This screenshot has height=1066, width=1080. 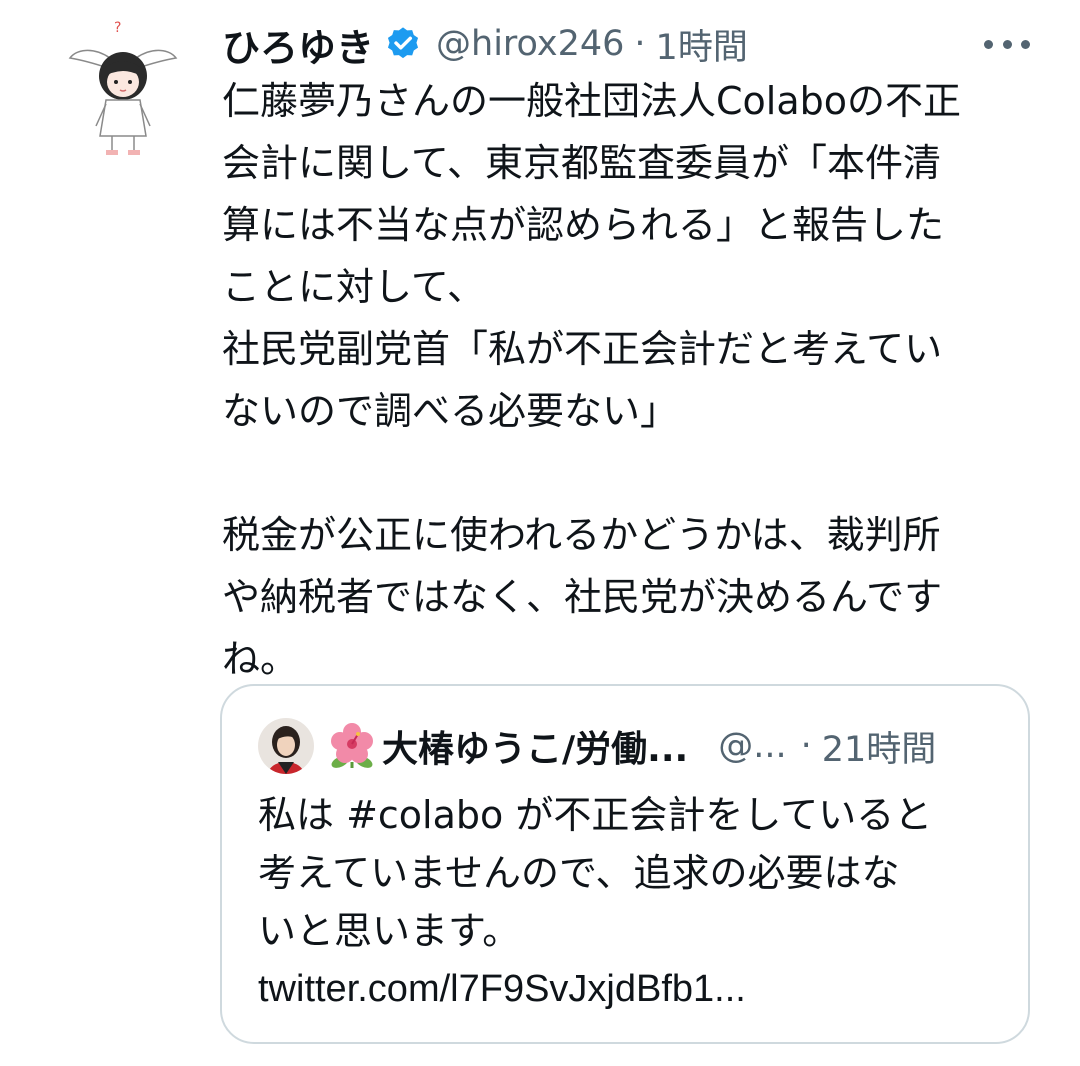 I want to click on tweet-body-line, so click(x=632, y=473).